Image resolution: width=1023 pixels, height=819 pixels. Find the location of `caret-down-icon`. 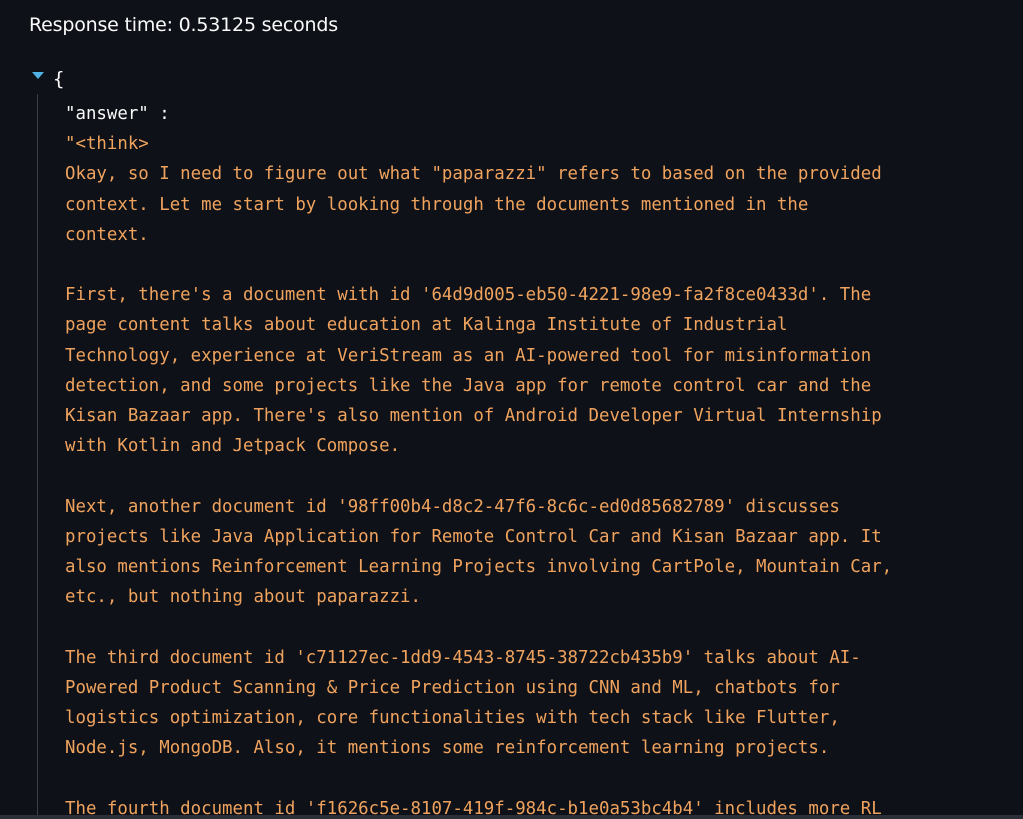

caret-down-icon is located at coordinates (38, 75).